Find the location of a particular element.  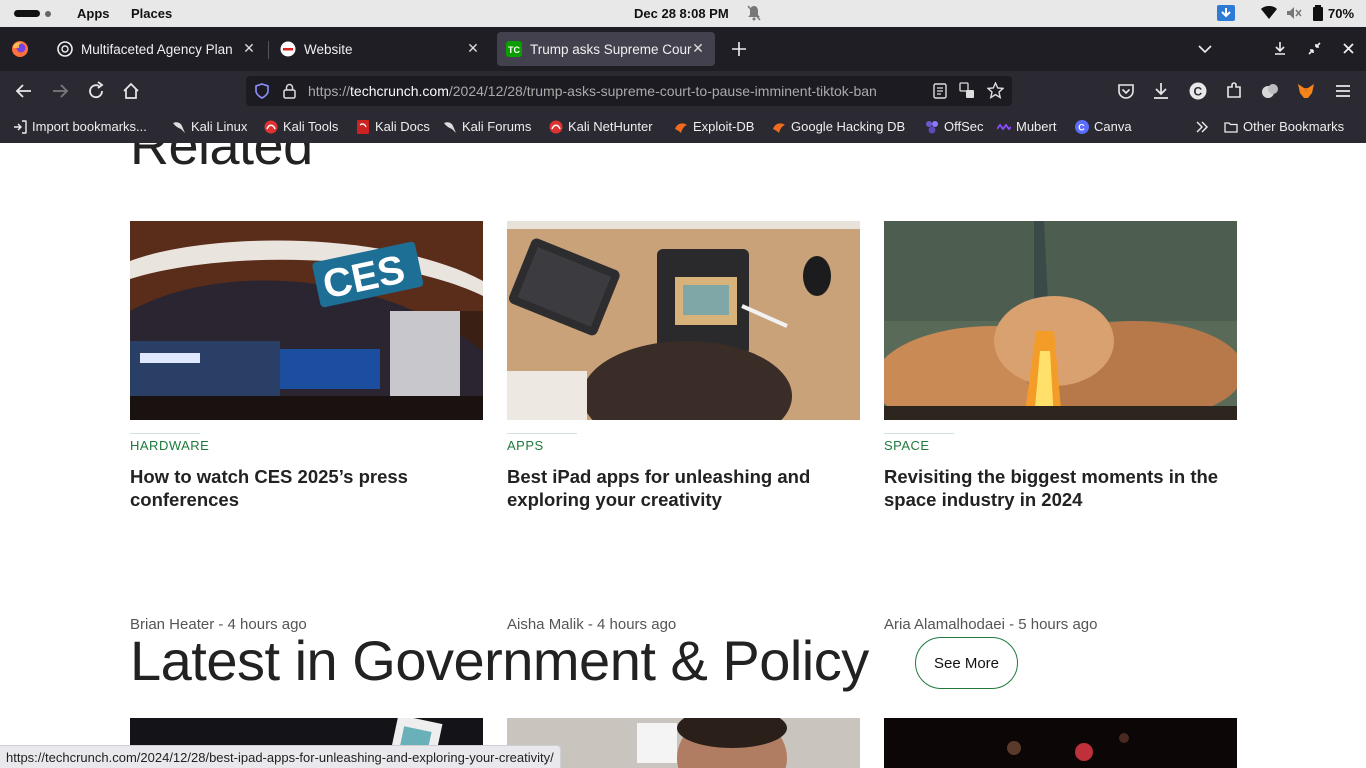

article-image-rocket-launch is located at coordinates (1060, 320).